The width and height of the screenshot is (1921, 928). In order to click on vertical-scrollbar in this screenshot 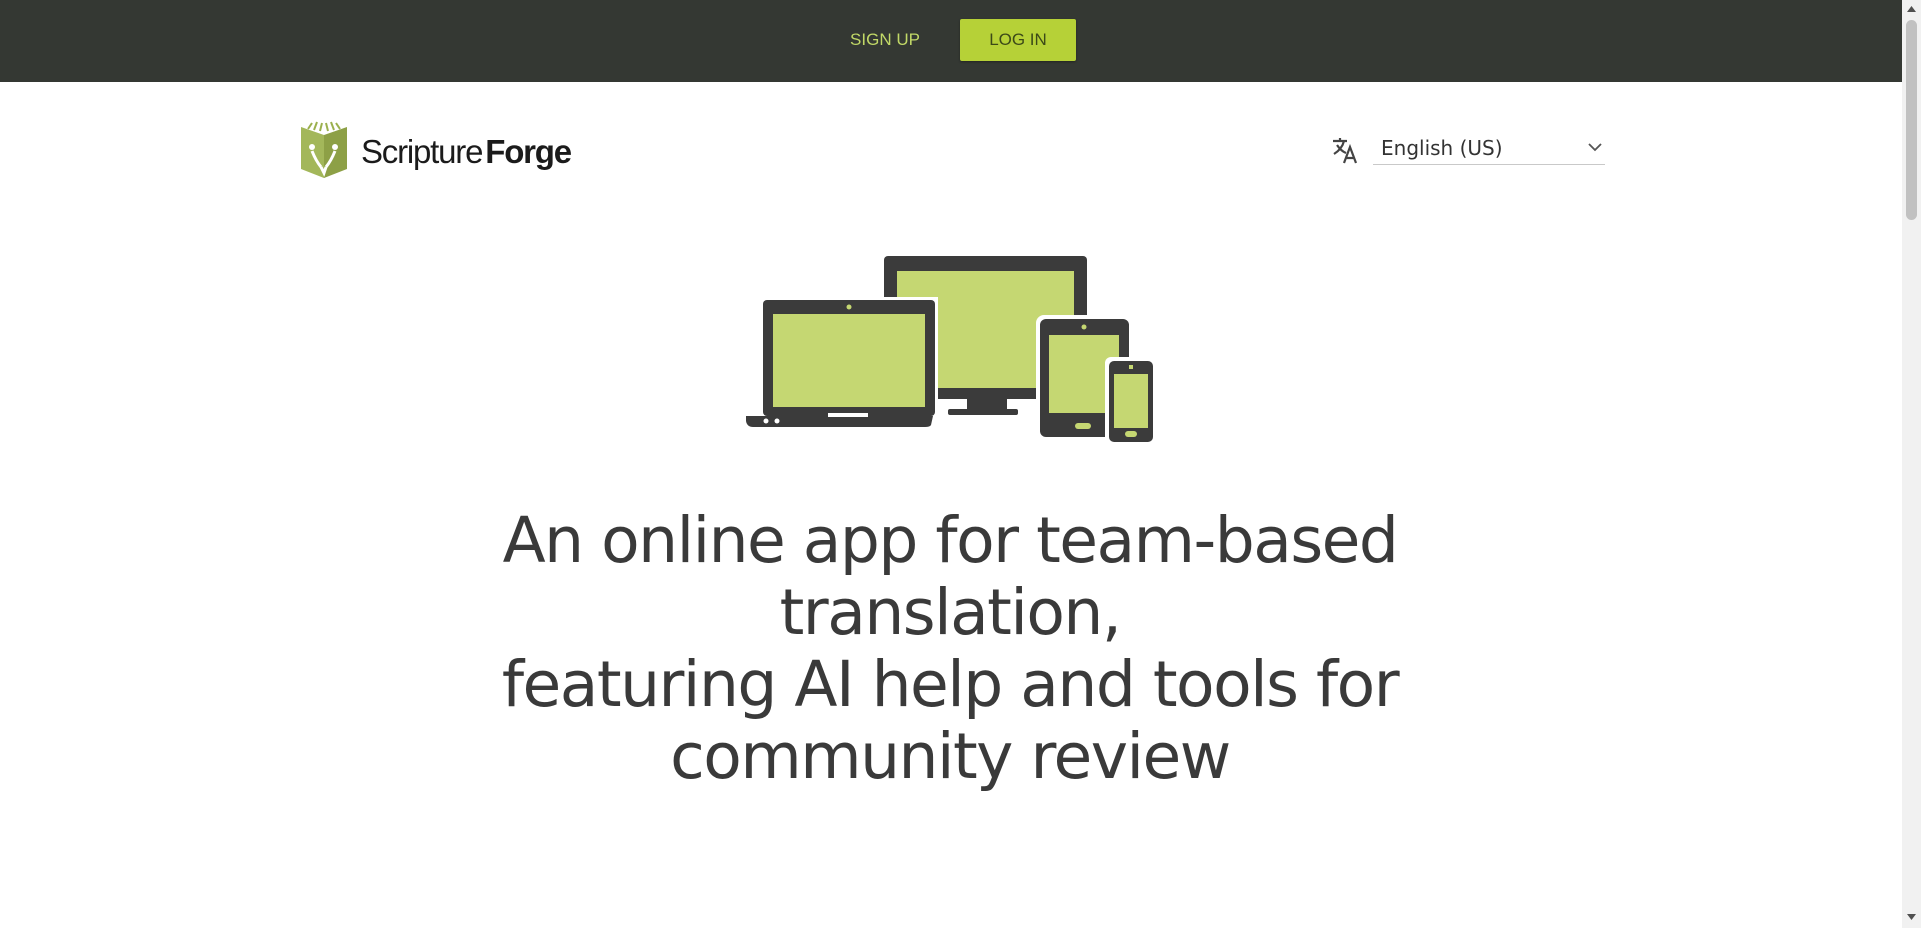, I will do `click(1911, 464)`.